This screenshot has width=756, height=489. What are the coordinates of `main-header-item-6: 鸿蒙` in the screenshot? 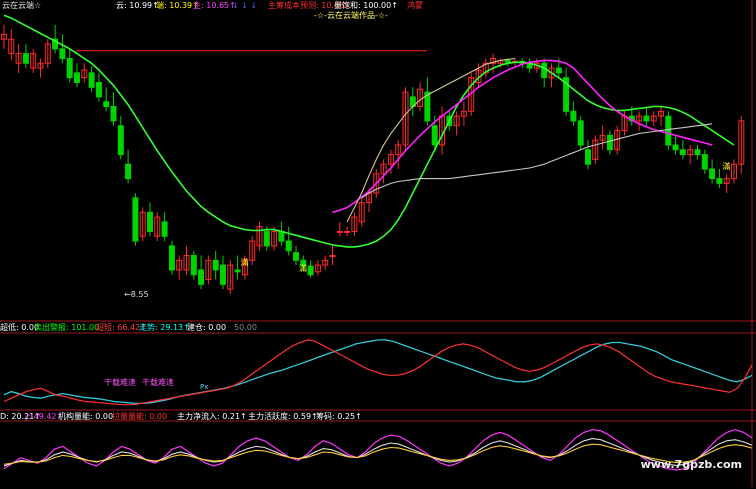 It's located at (415, 5).